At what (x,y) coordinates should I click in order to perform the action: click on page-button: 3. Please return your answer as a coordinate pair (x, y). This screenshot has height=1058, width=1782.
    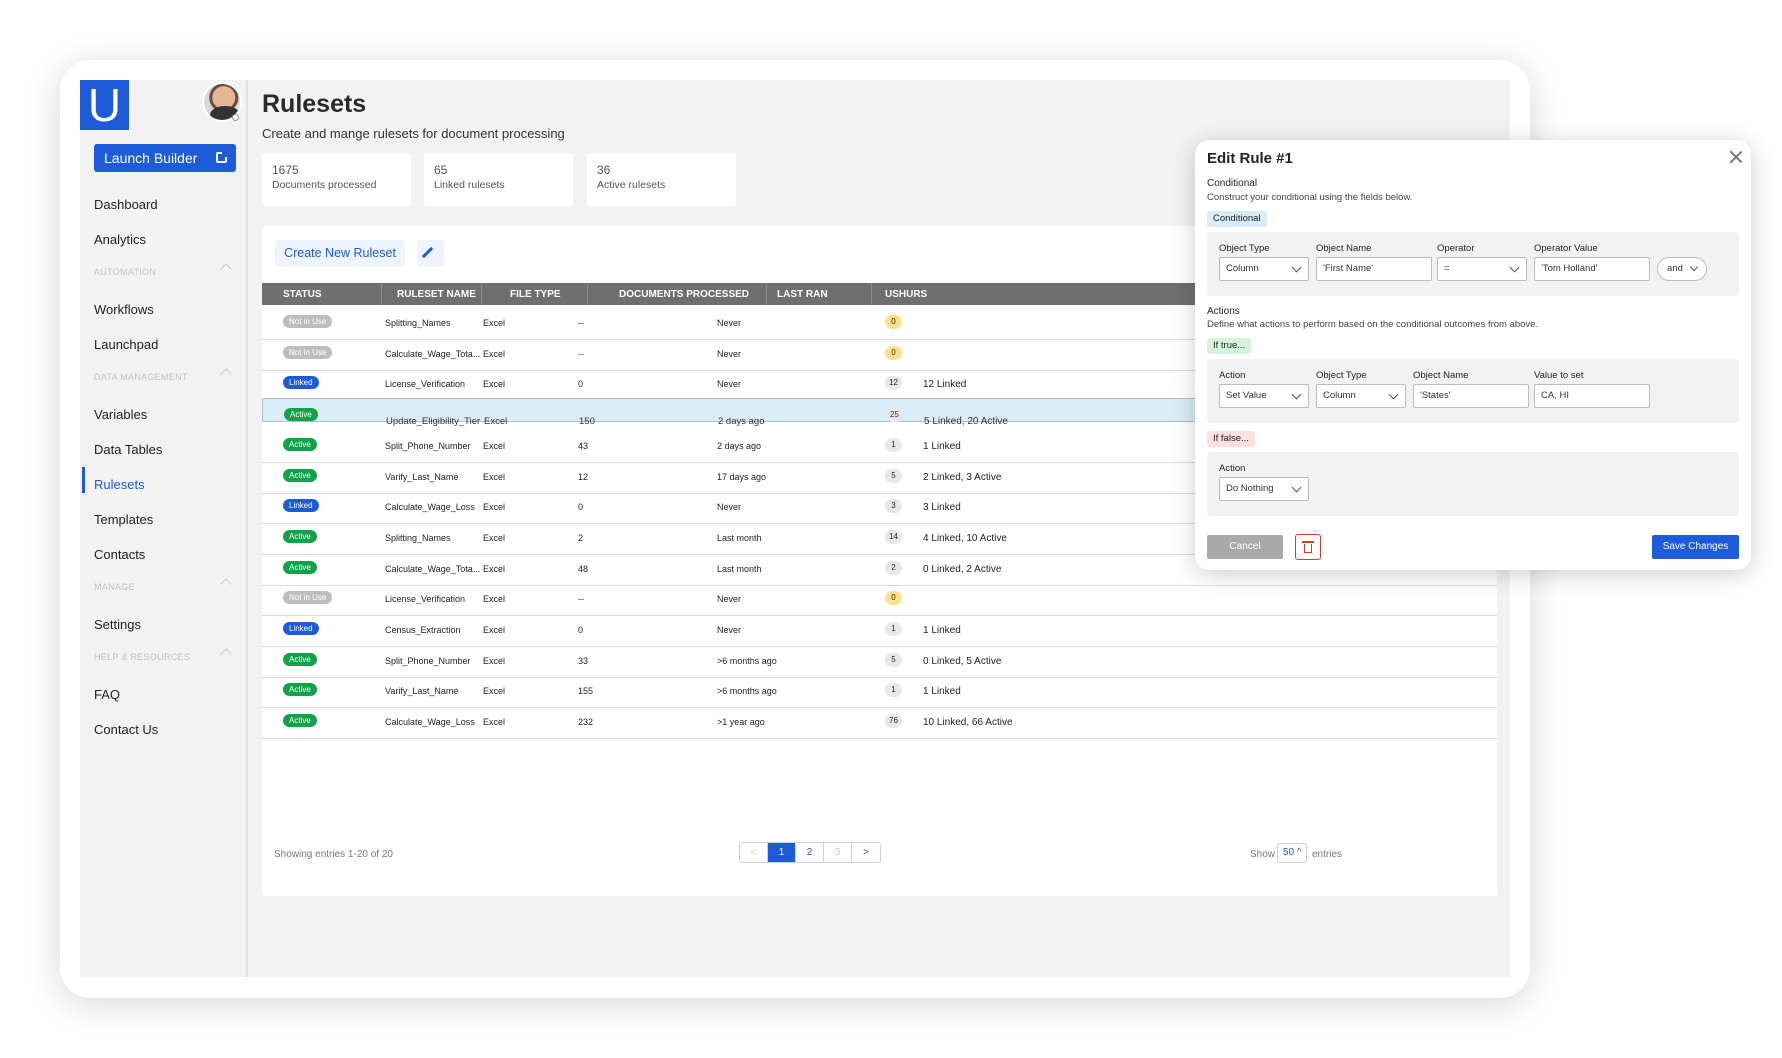
    Looking at the image, I should click on (838, 852).